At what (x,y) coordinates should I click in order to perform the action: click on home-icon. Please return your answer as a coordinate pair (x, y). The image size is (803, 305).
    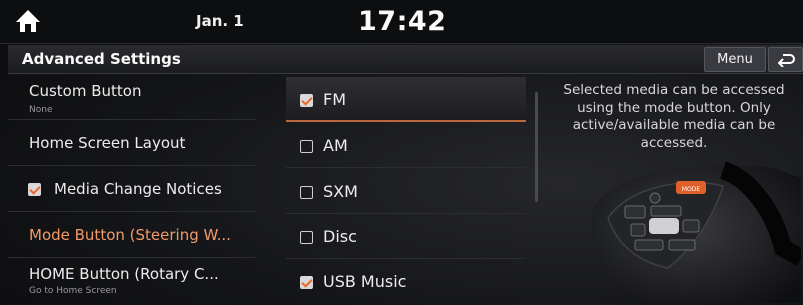
    Looking at the image, I should click on (28, 21).